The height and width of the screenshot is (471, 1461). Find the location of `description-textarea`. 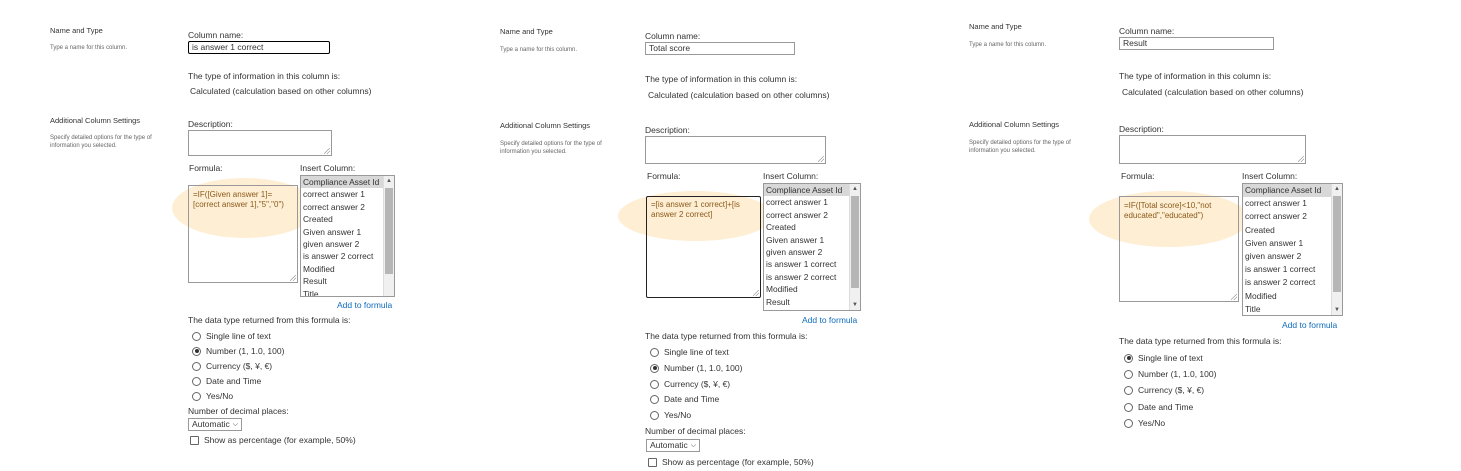

description-textarea is located at coordinates (1212, 149).